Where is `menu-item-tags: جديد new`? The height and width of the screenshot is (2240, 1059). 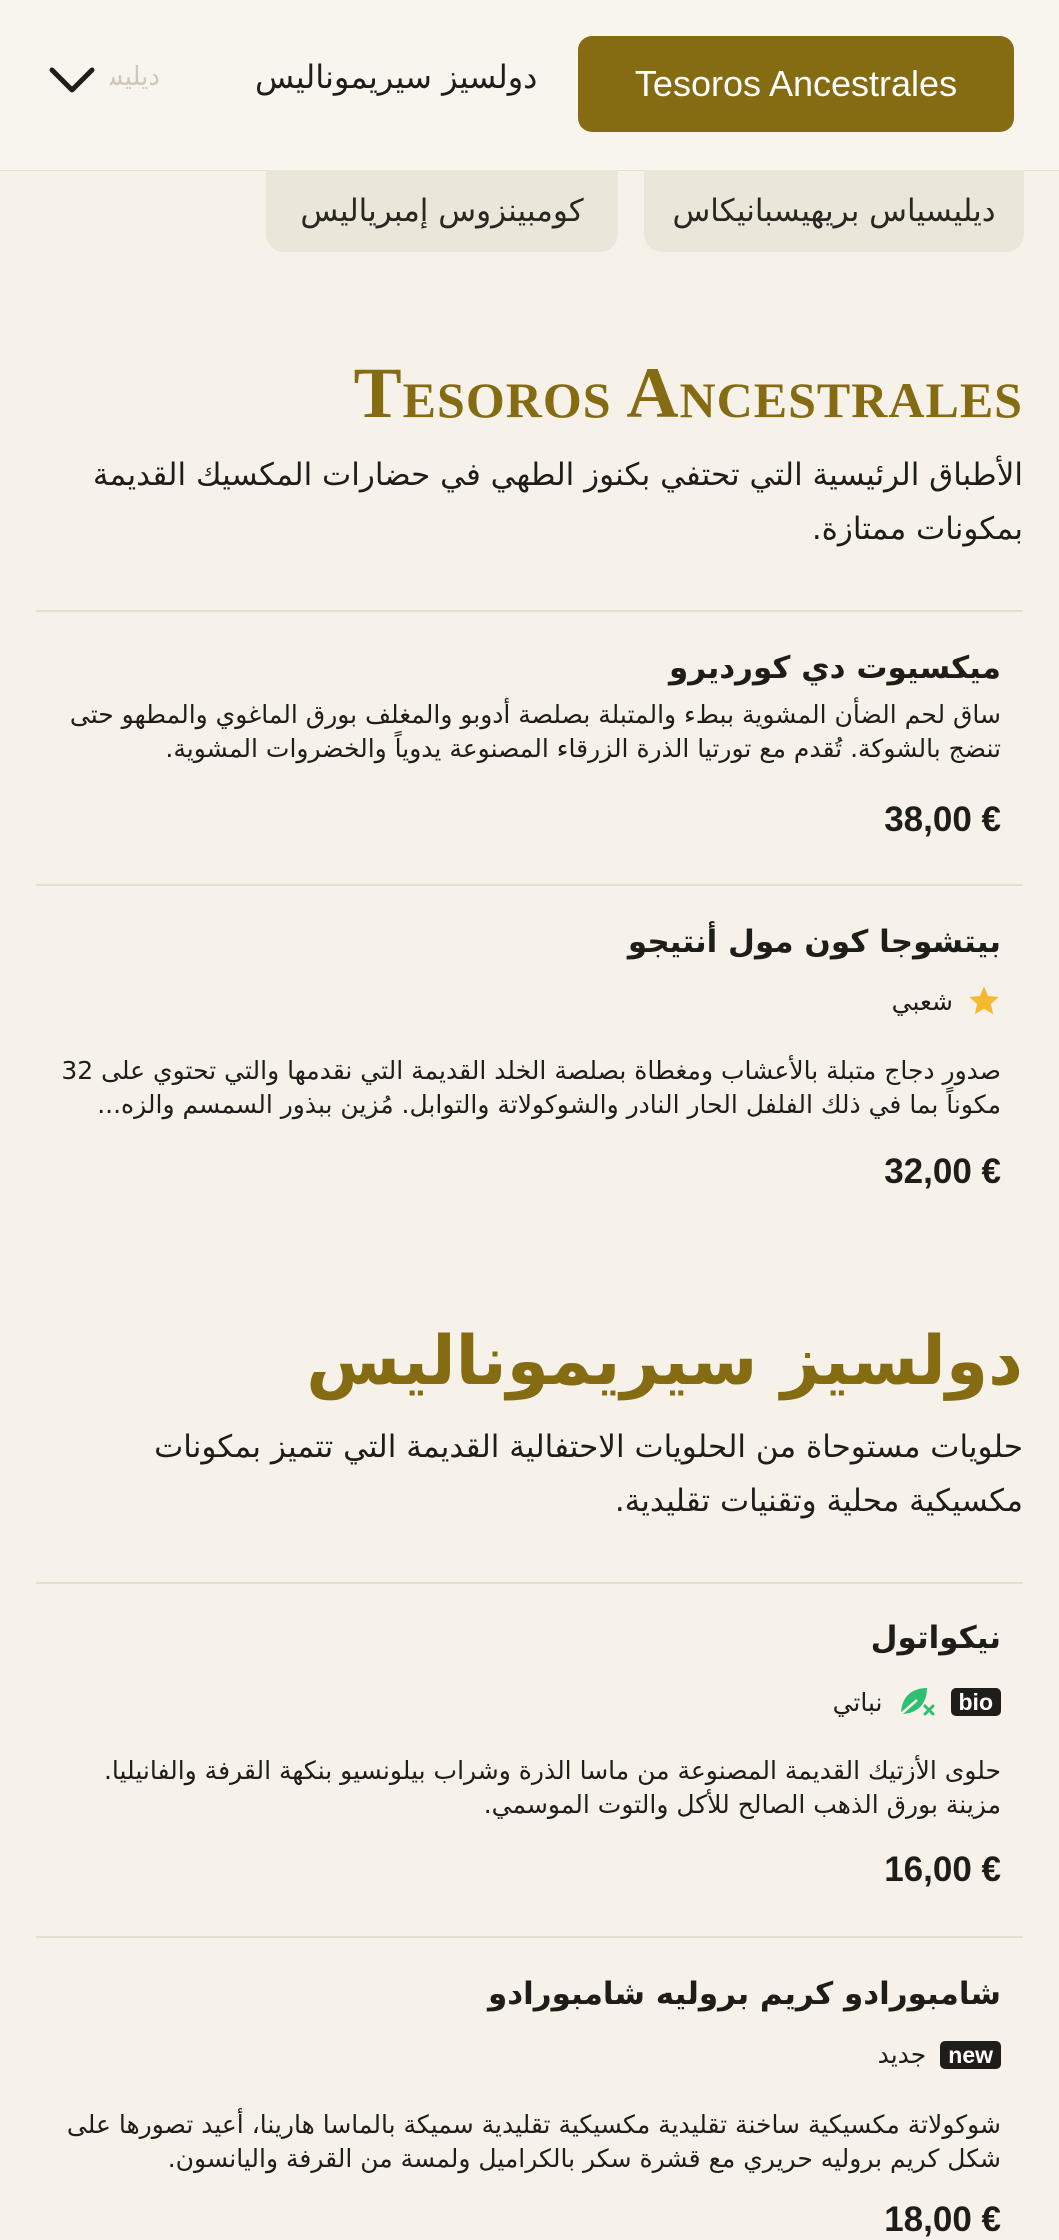
menu-item-tags: جديد new is located at coordinates (939, 2054).